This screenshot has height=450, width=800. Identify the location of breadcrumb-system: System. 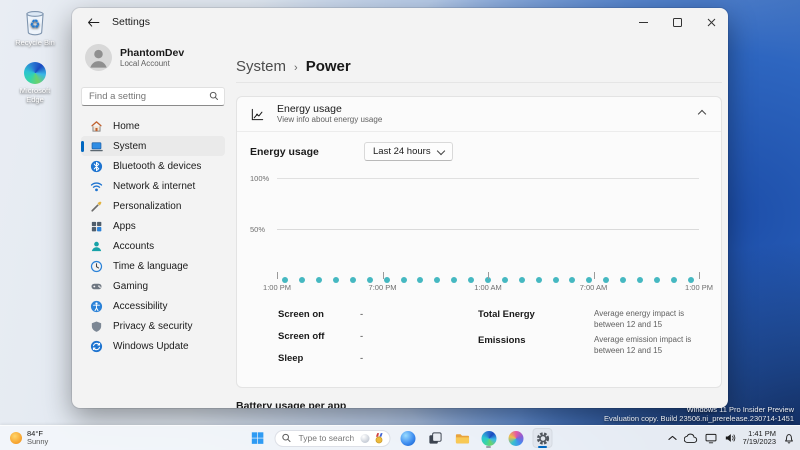
(261, 66).